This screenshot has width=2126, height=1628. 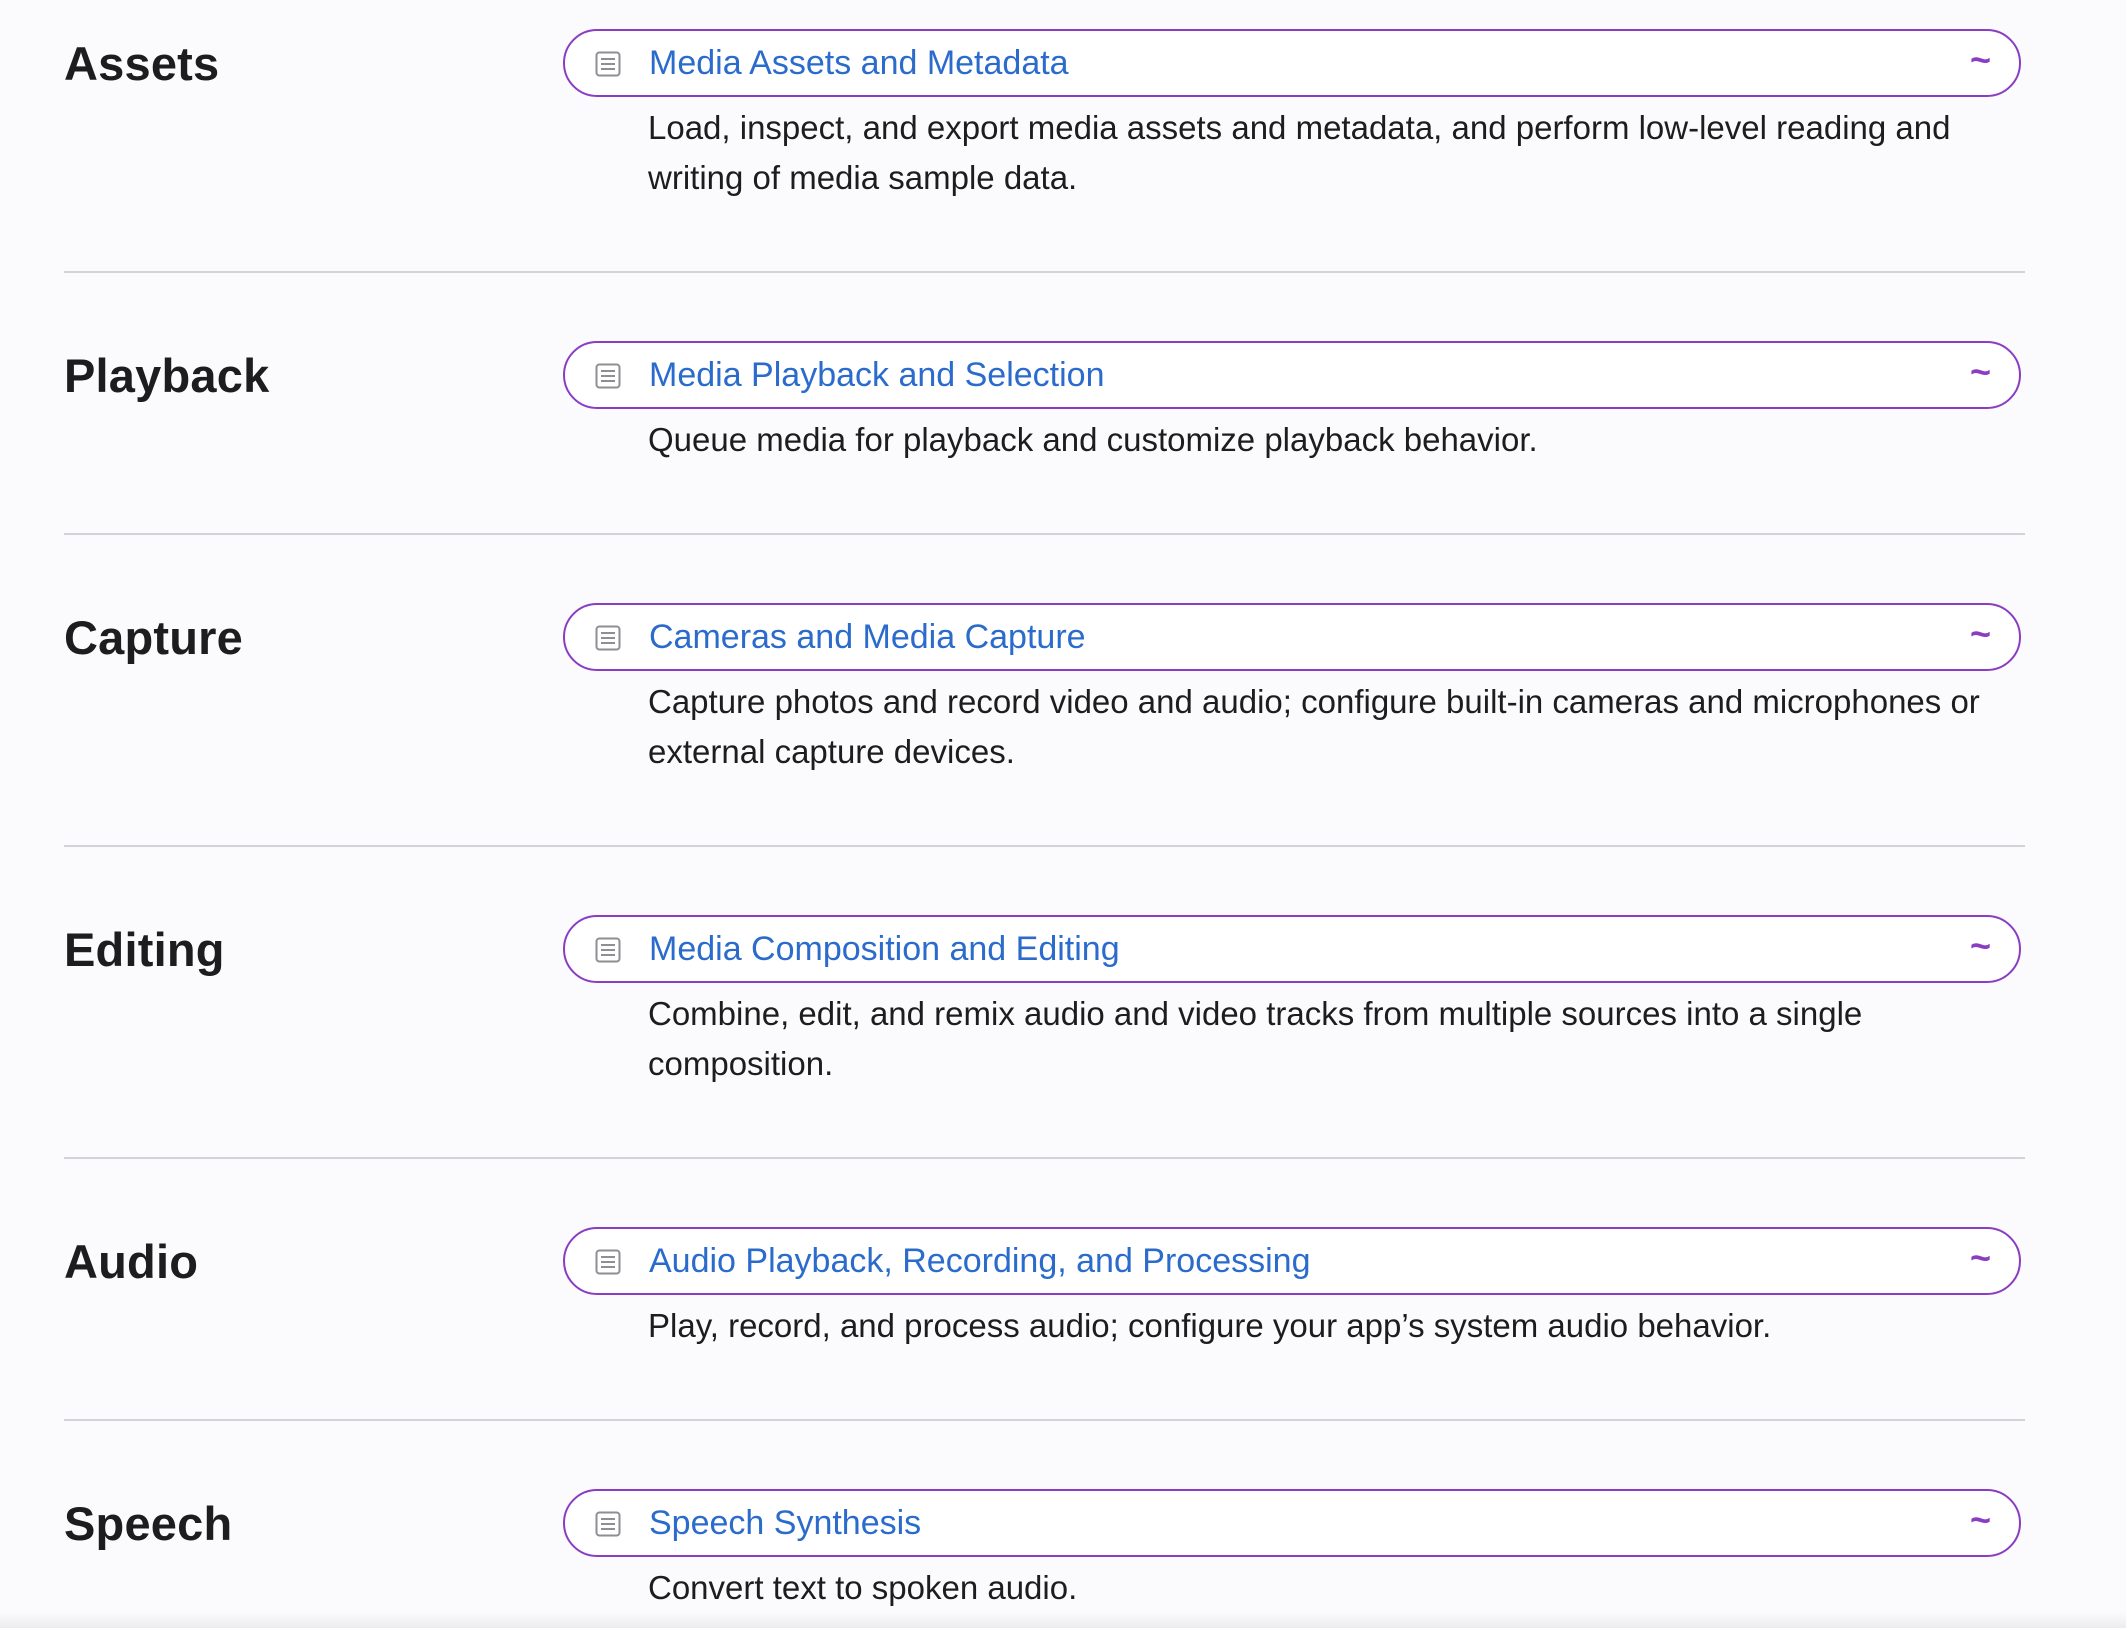 What do you see at coordinates (1292, 949) in the screenshot?
I see `topic-link-composition-editing: Media Composition and Editing ~` at bounding box center [1292, 949].